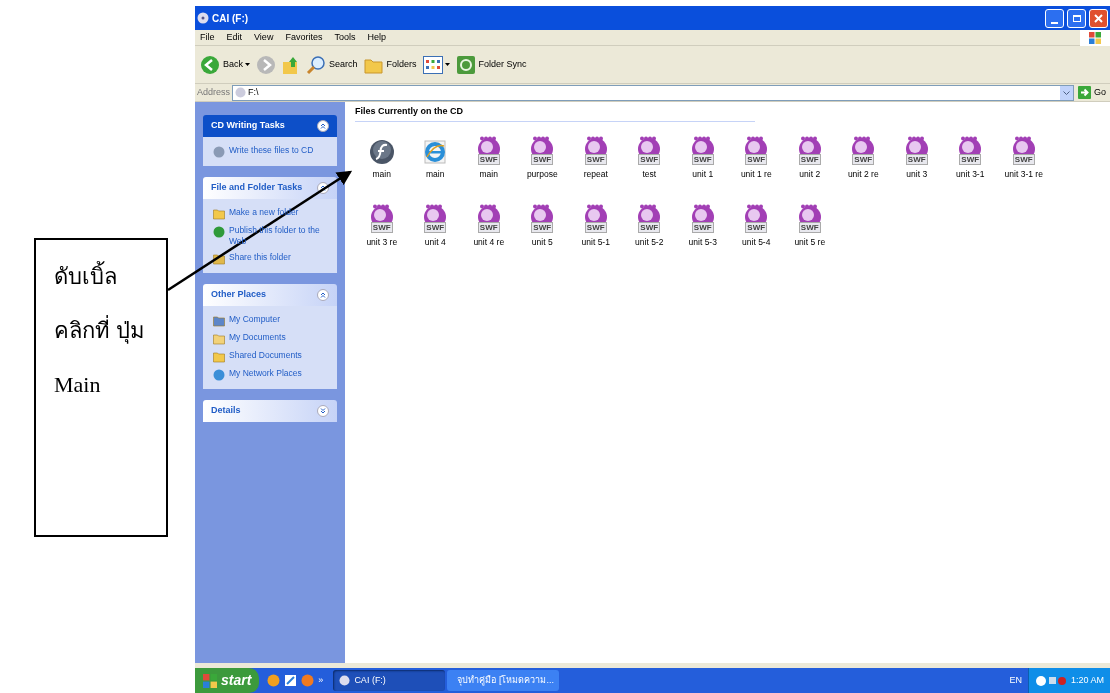  I want to click on browser-e-icon, so click(435, 151).